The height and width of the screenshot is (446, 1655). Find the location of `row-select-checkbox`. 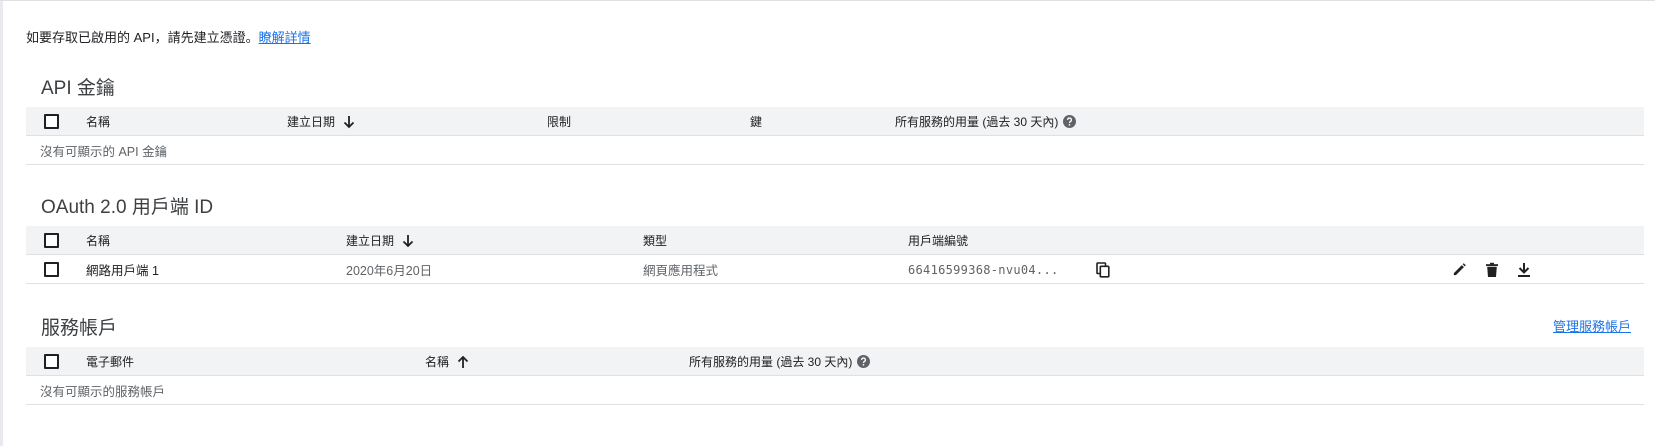

row-select-checkbox is located at coordinates (51, 269).